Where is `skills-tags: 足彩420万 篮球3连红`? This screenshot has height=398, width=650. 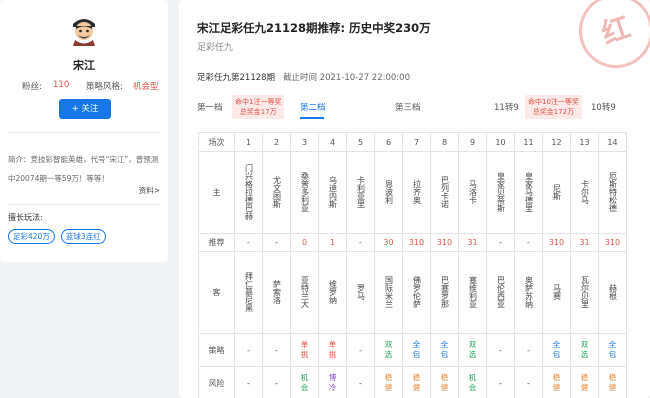 skills-tags: 足彩420万 篮球3连红 is located at coordinates (57, 236).